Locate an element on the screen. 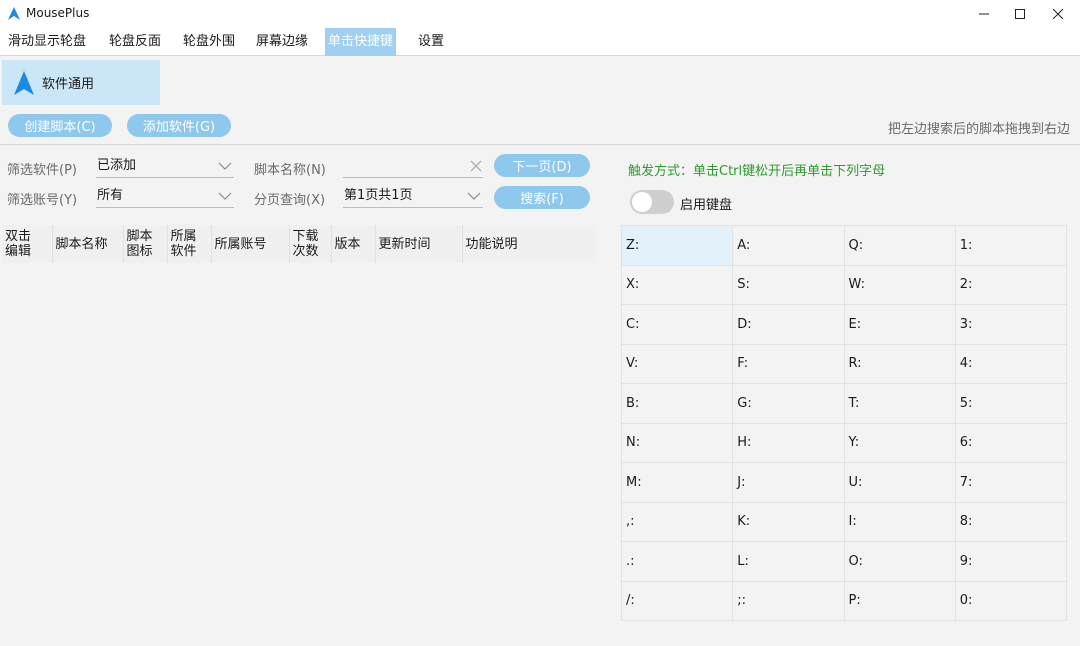  key-cell: B: is located at coordinates (678, 404).